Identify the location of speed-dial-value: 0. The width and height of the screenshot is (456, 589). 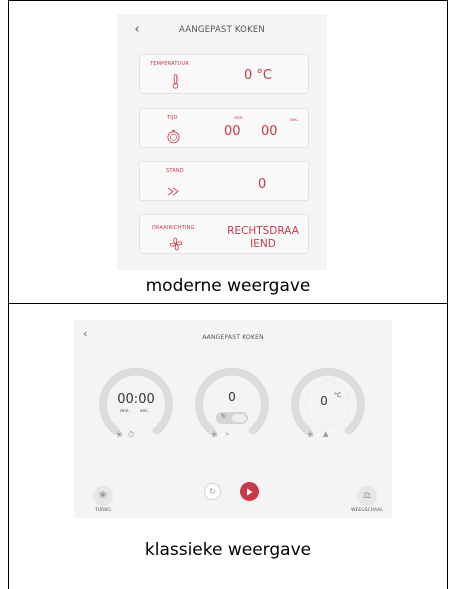
(232, 397).